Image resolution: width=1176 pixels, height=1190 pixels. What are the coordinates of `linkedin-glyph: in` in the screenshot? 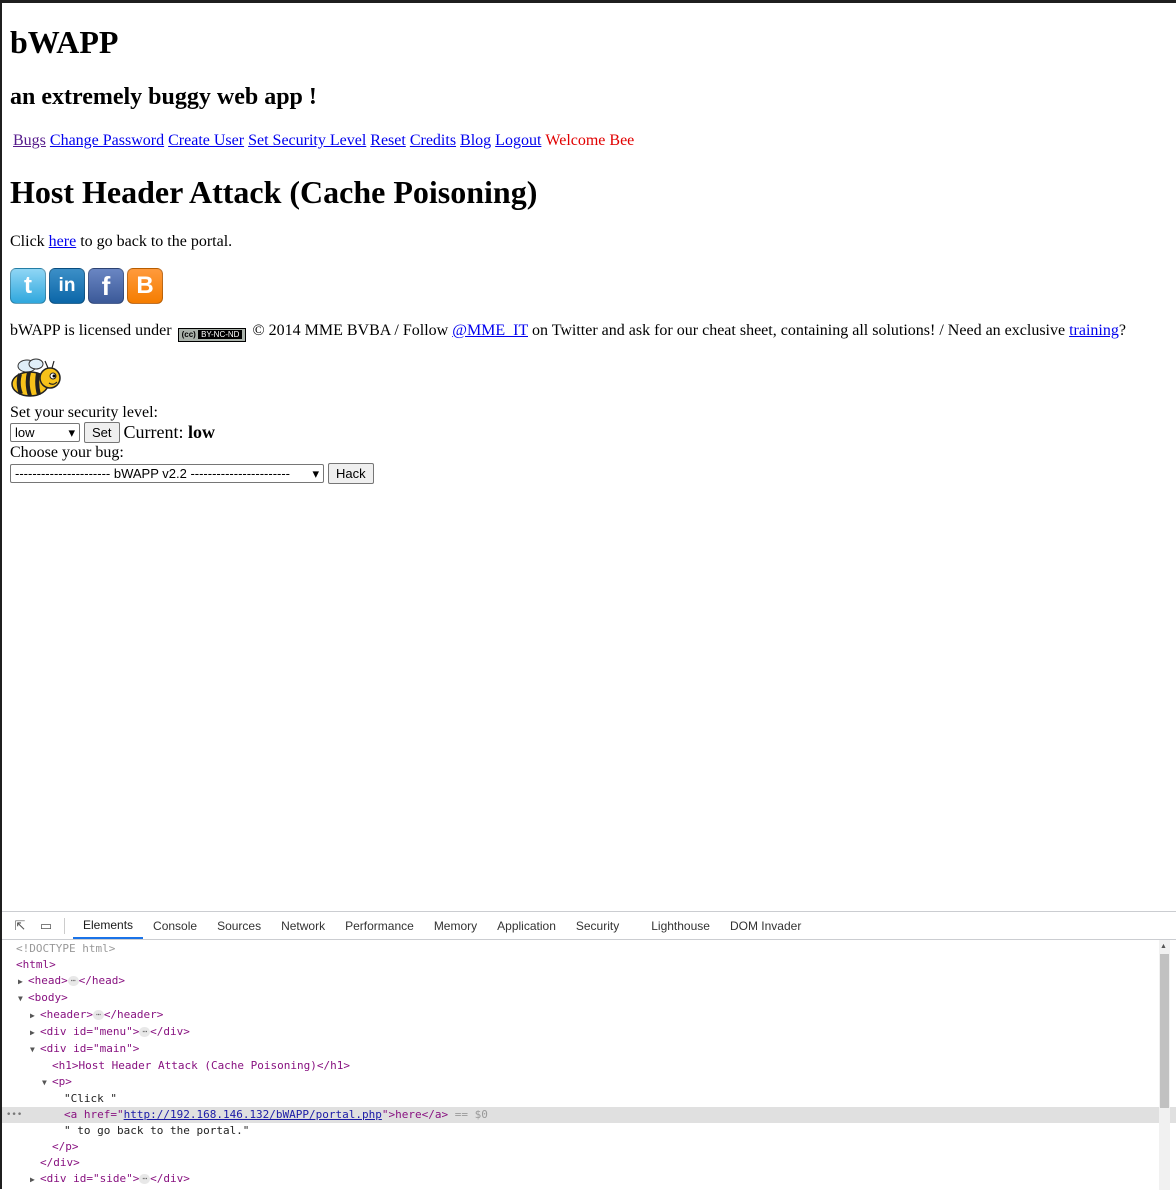 It's located at (67, 285).